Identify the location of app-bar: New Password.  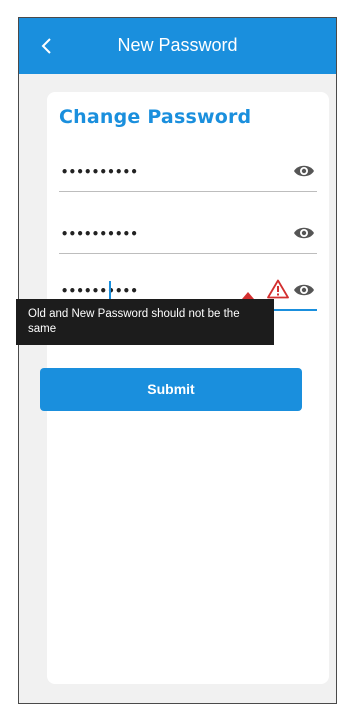
(177, 46).